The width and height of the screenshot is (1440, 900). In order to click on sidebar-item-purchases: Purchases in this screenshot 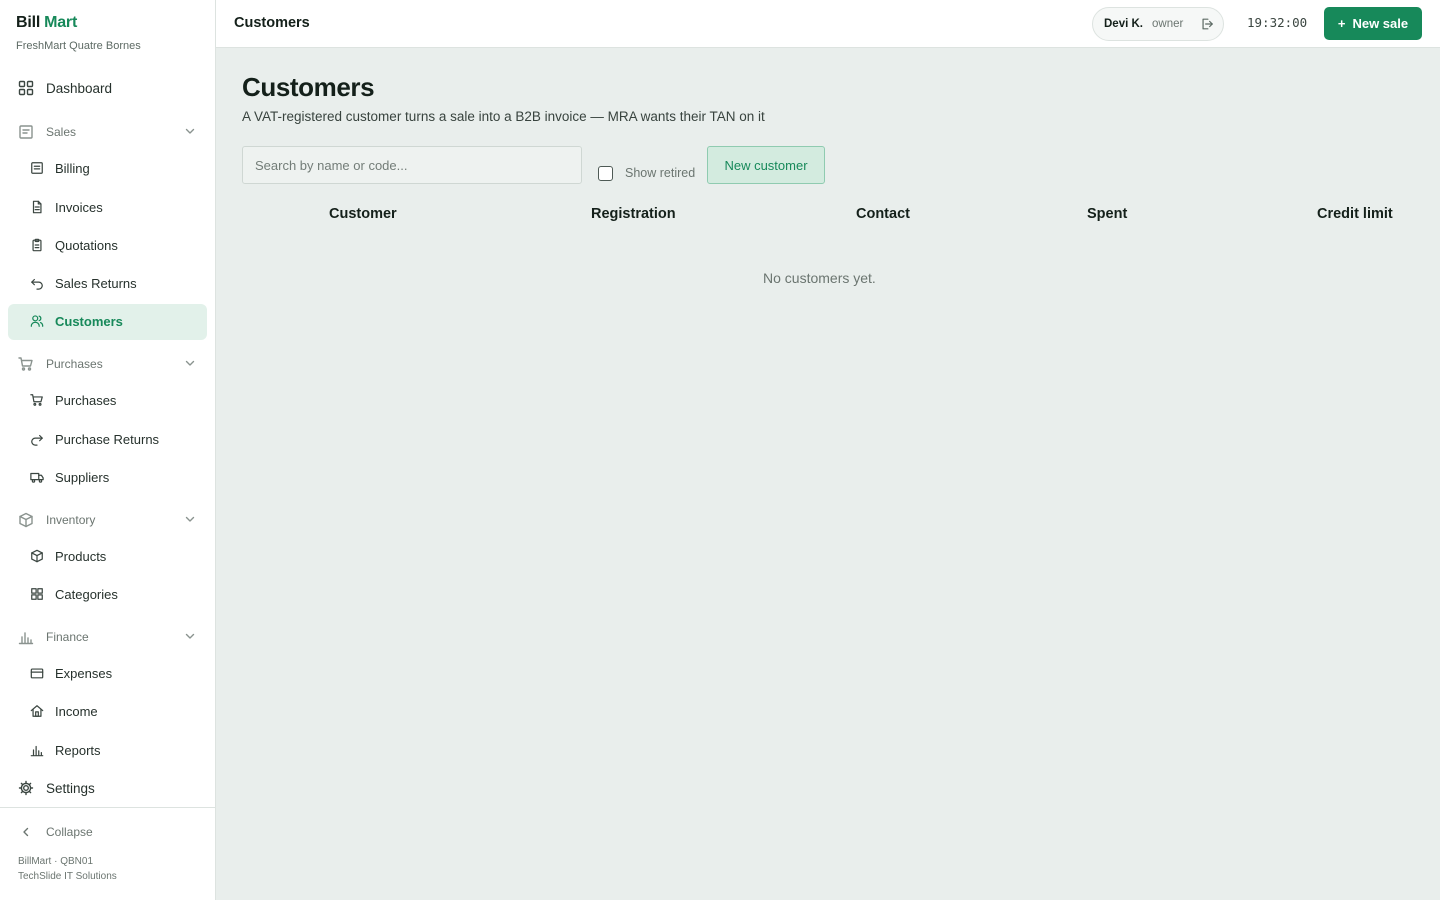, I will do `click(72, 400)`.